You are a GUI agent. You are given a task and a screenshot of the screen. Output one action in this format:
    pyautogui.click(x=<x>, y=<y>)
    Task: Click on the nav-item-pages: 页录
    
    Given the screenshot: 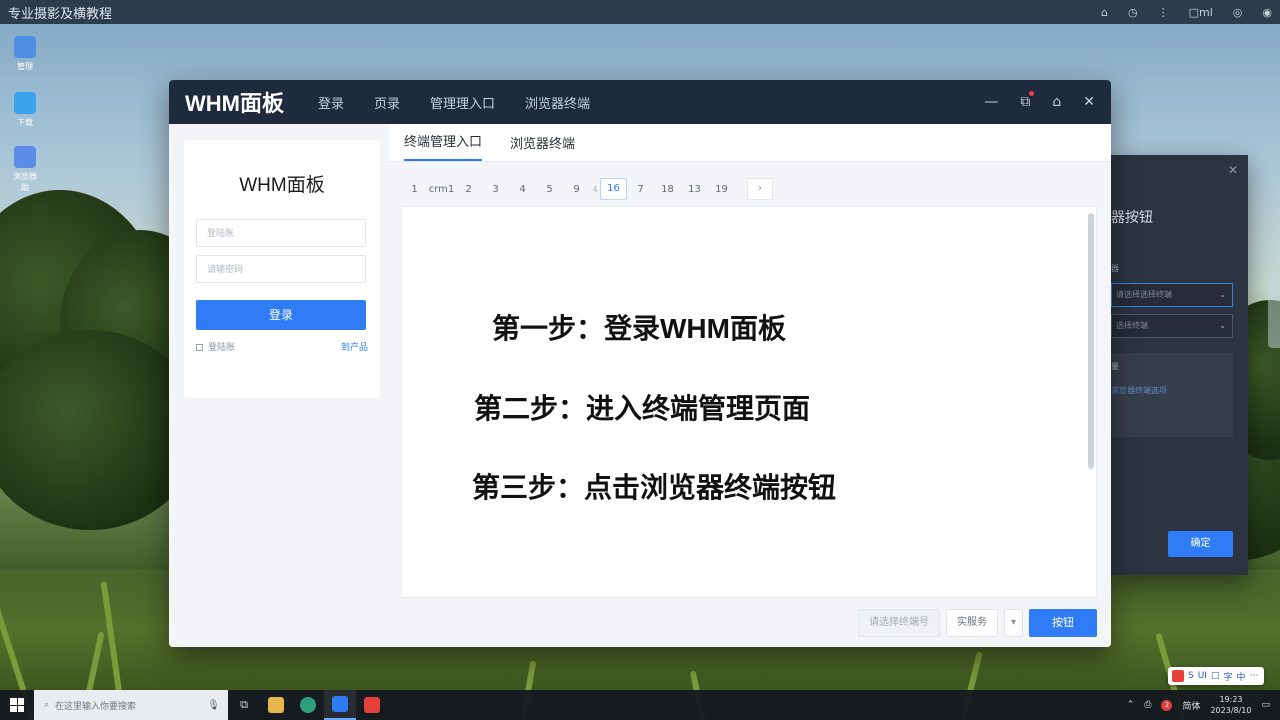 What is the action you would take?
    pyautogui.click(x=387, y=102)
    